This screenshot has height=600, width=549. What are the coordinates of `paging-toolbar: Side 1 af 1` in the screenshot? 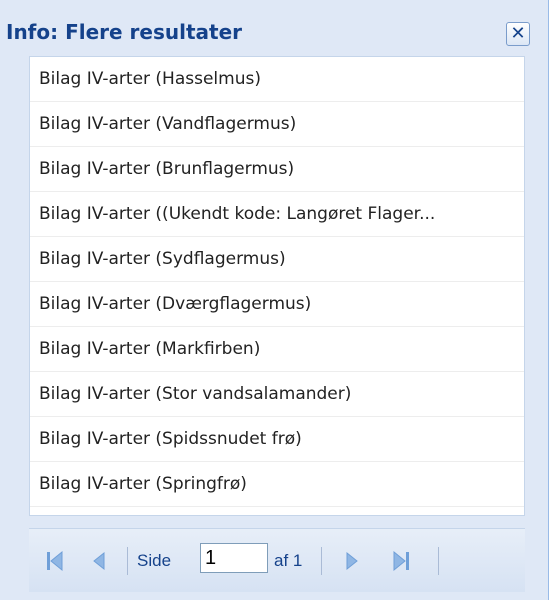 It's located at (277, 560).